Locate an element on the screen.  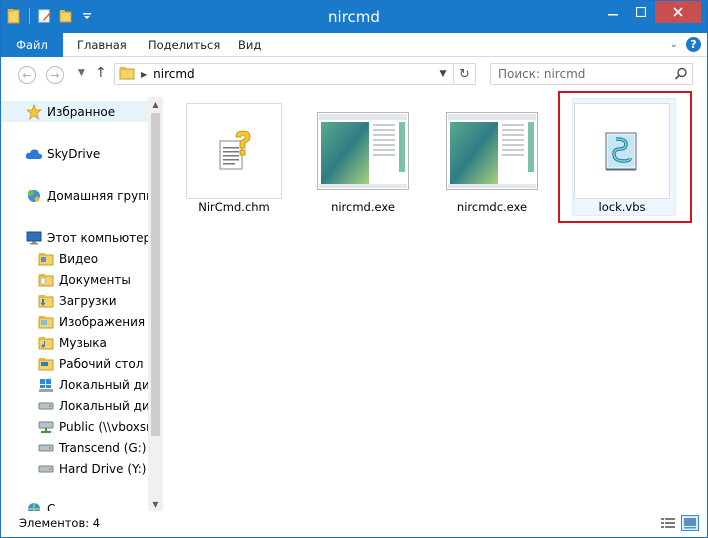
scroll-thumb is located at coordinates (155, 274).